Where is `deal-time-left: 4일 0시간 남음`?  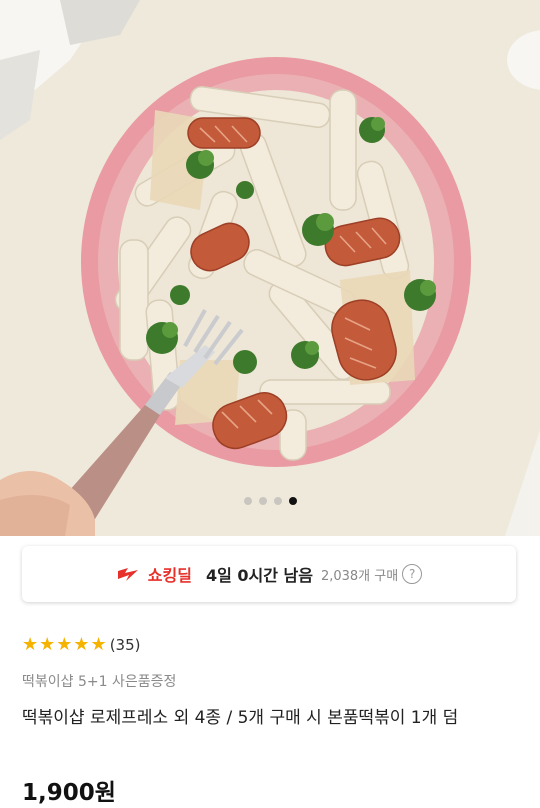 deal-time-left: 4일 0시간 남음 is located at coordinates (259, 575).